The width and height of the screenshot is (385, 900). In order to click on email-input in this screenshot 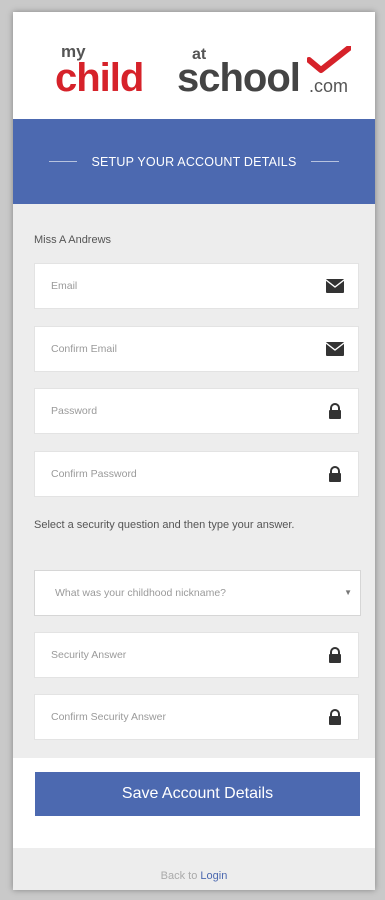, I will do `click(178, 286)`.